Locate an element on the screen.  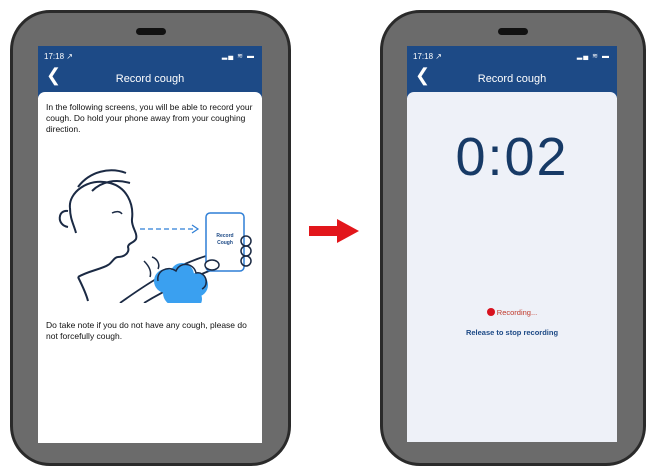
record-dot-icon is located at coordinates (490, 312).